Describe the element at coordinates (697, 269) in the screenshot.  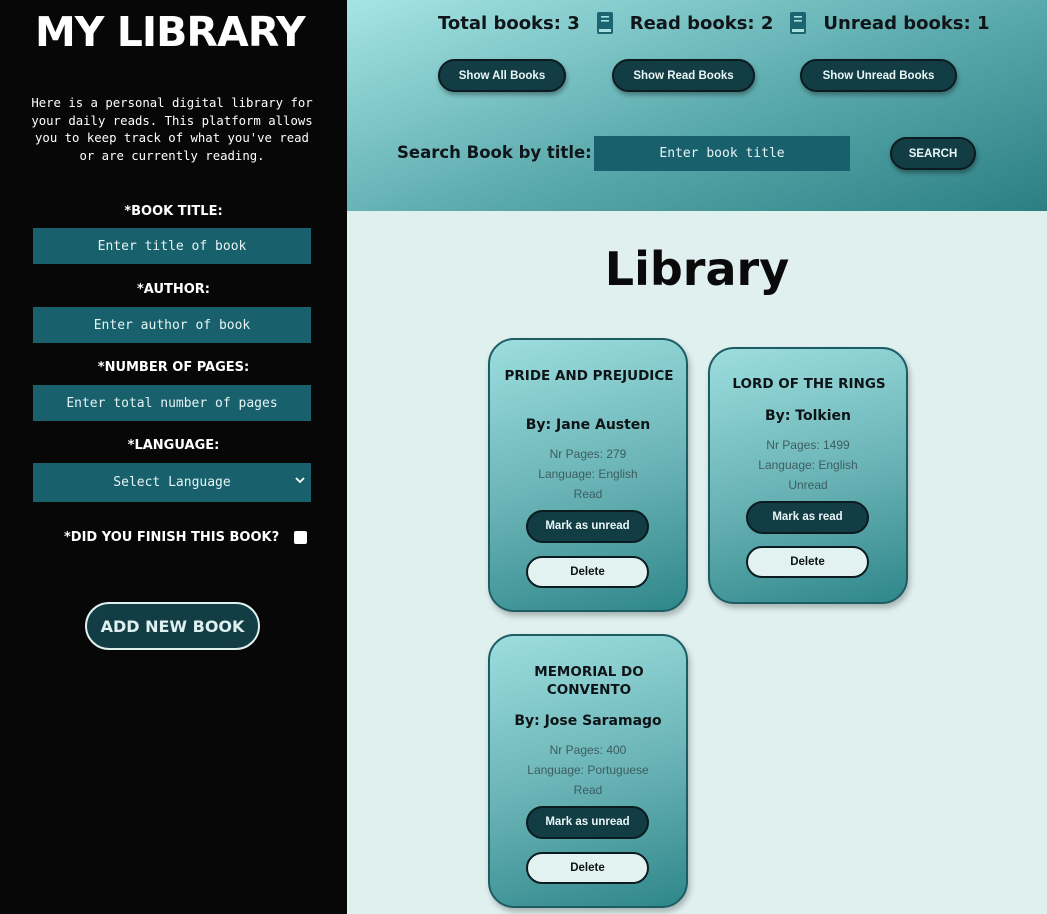
I see `library-title: Library` at that location.